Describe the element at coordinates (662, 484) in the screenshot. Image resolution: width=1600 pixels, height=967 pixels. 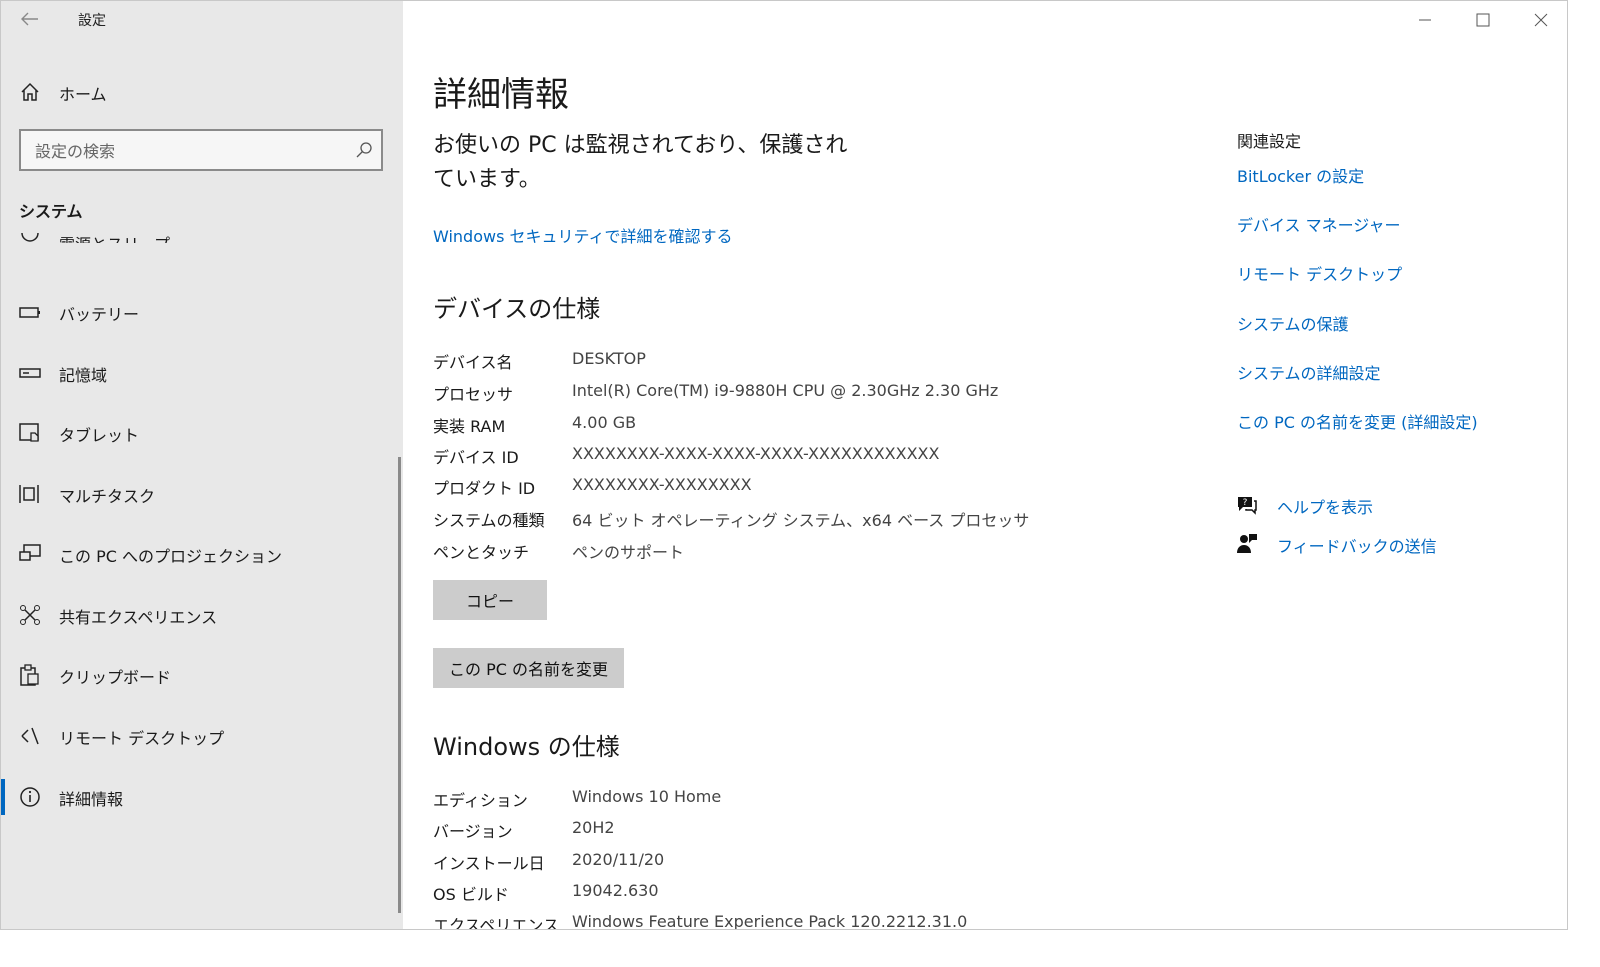
I see `spec-value: XXXXXXXX-XXXXXXXX` at that location.